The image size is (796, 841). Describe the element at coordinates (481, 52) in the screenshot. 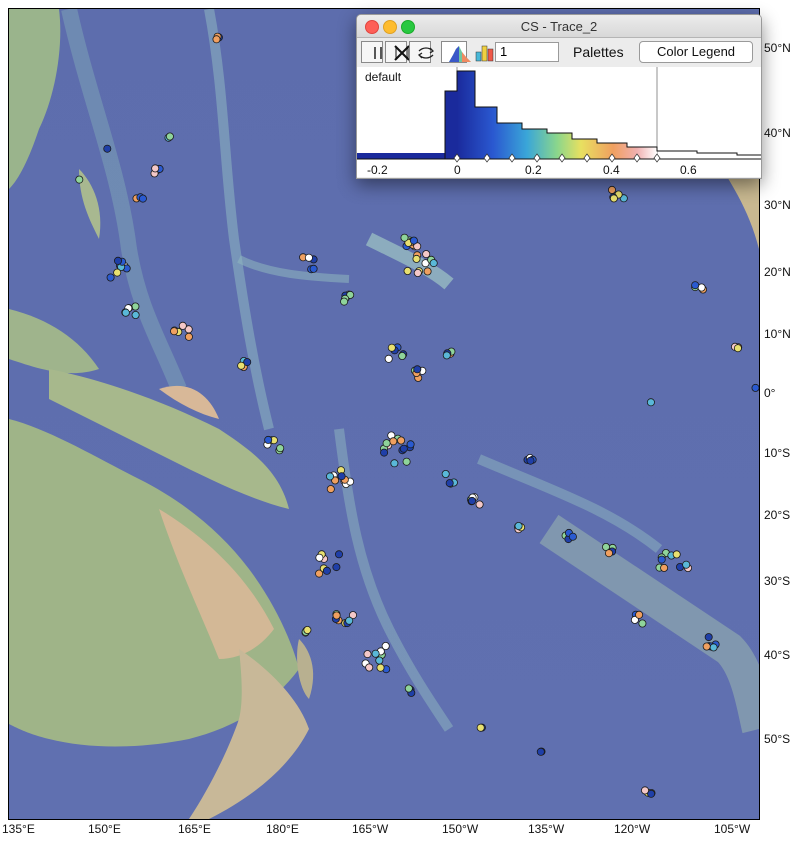

I see `bars-mode-button` at that location.